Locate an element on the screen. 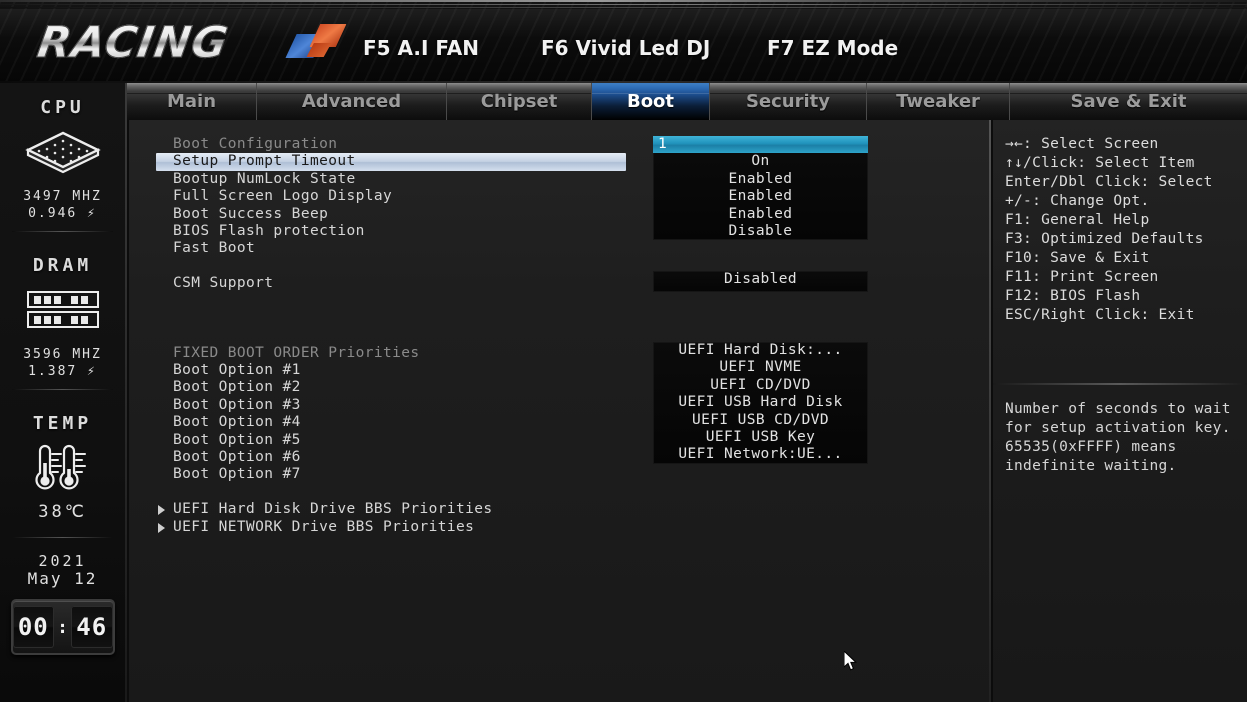 The image size is (1247, 702). setting-row-bios-flash-protection: BIOS Flash protection is located at coordinates (406, 231).